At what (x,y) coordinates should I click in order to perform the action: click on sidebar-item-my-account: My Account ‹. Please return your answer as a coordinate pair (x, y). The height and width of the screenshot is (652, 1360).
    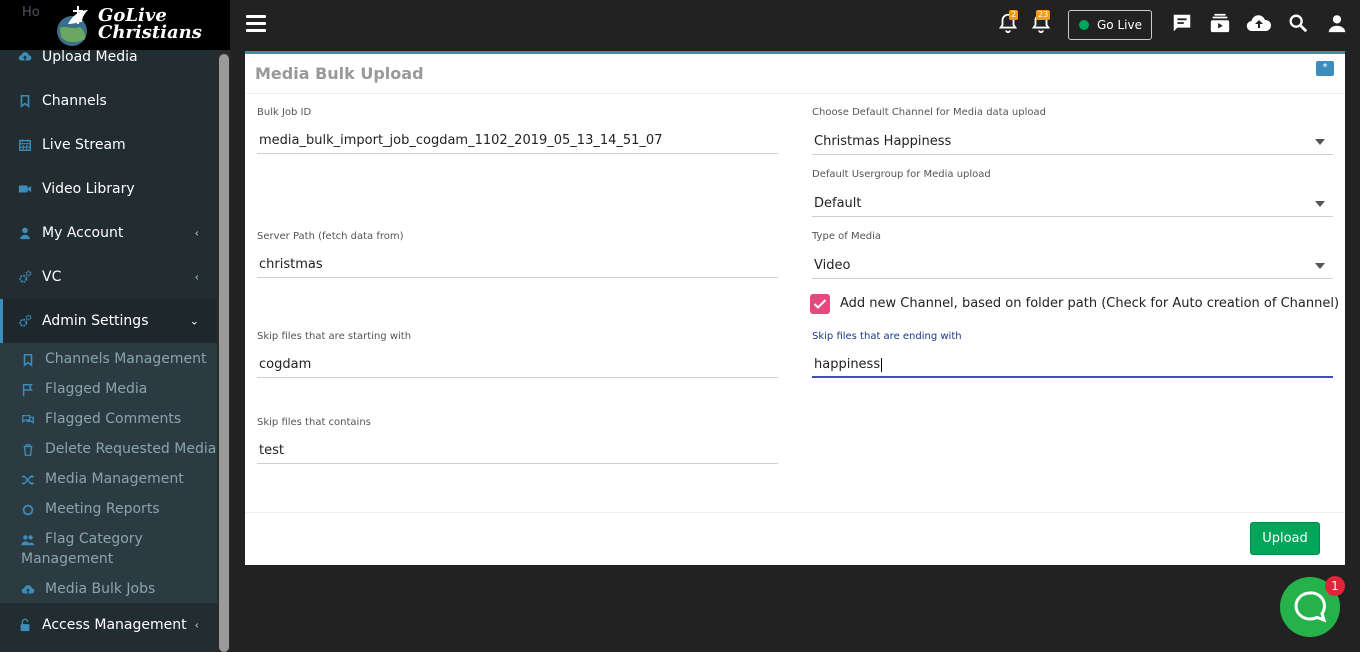
    Looking at the image, I should click on (108, 233).